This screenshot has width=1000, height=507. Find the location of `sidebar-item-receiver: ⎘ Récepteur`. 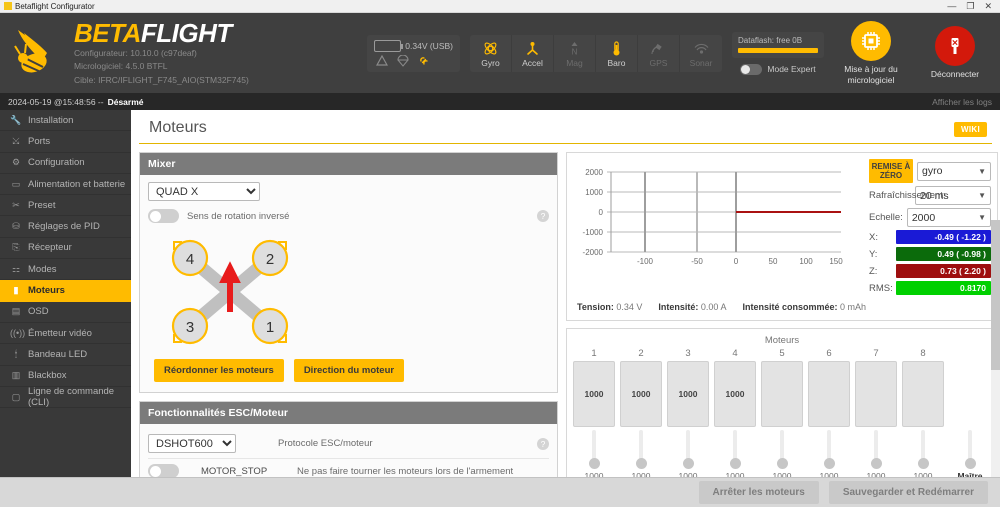

sidebar-item-receiver: ⎘ Récepteur is located at coordinates (65, 249).